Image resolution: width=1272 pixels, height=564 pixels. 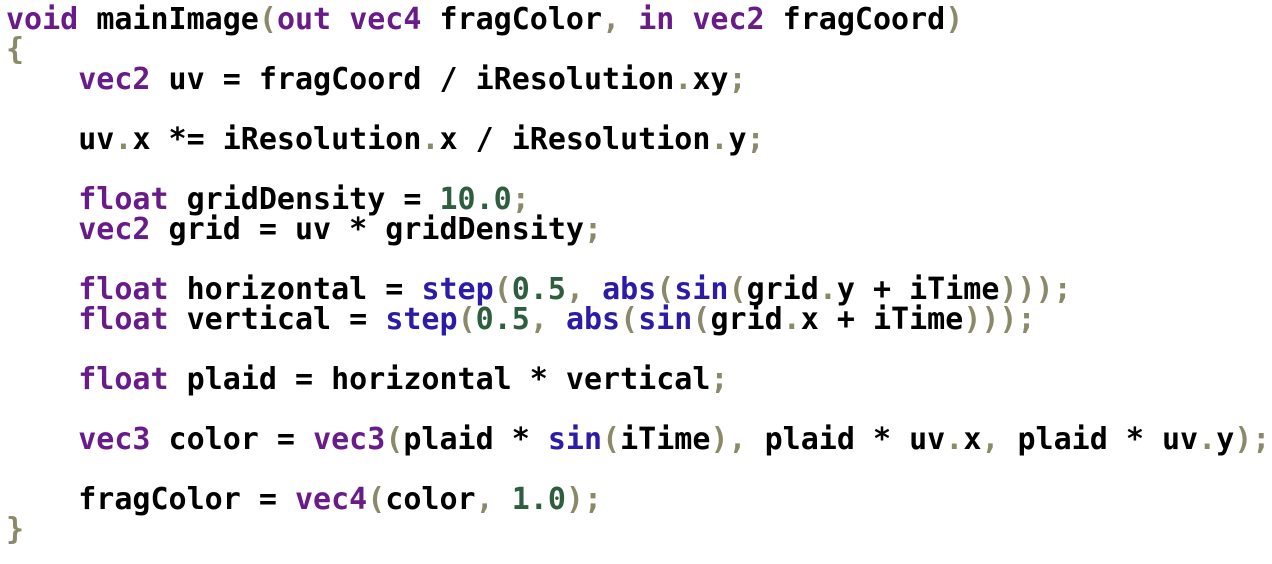 What do you see at coordinates (665, 439) in the screenshot?
I see `code-identifier: iTime` at bounding box center [665, 439].